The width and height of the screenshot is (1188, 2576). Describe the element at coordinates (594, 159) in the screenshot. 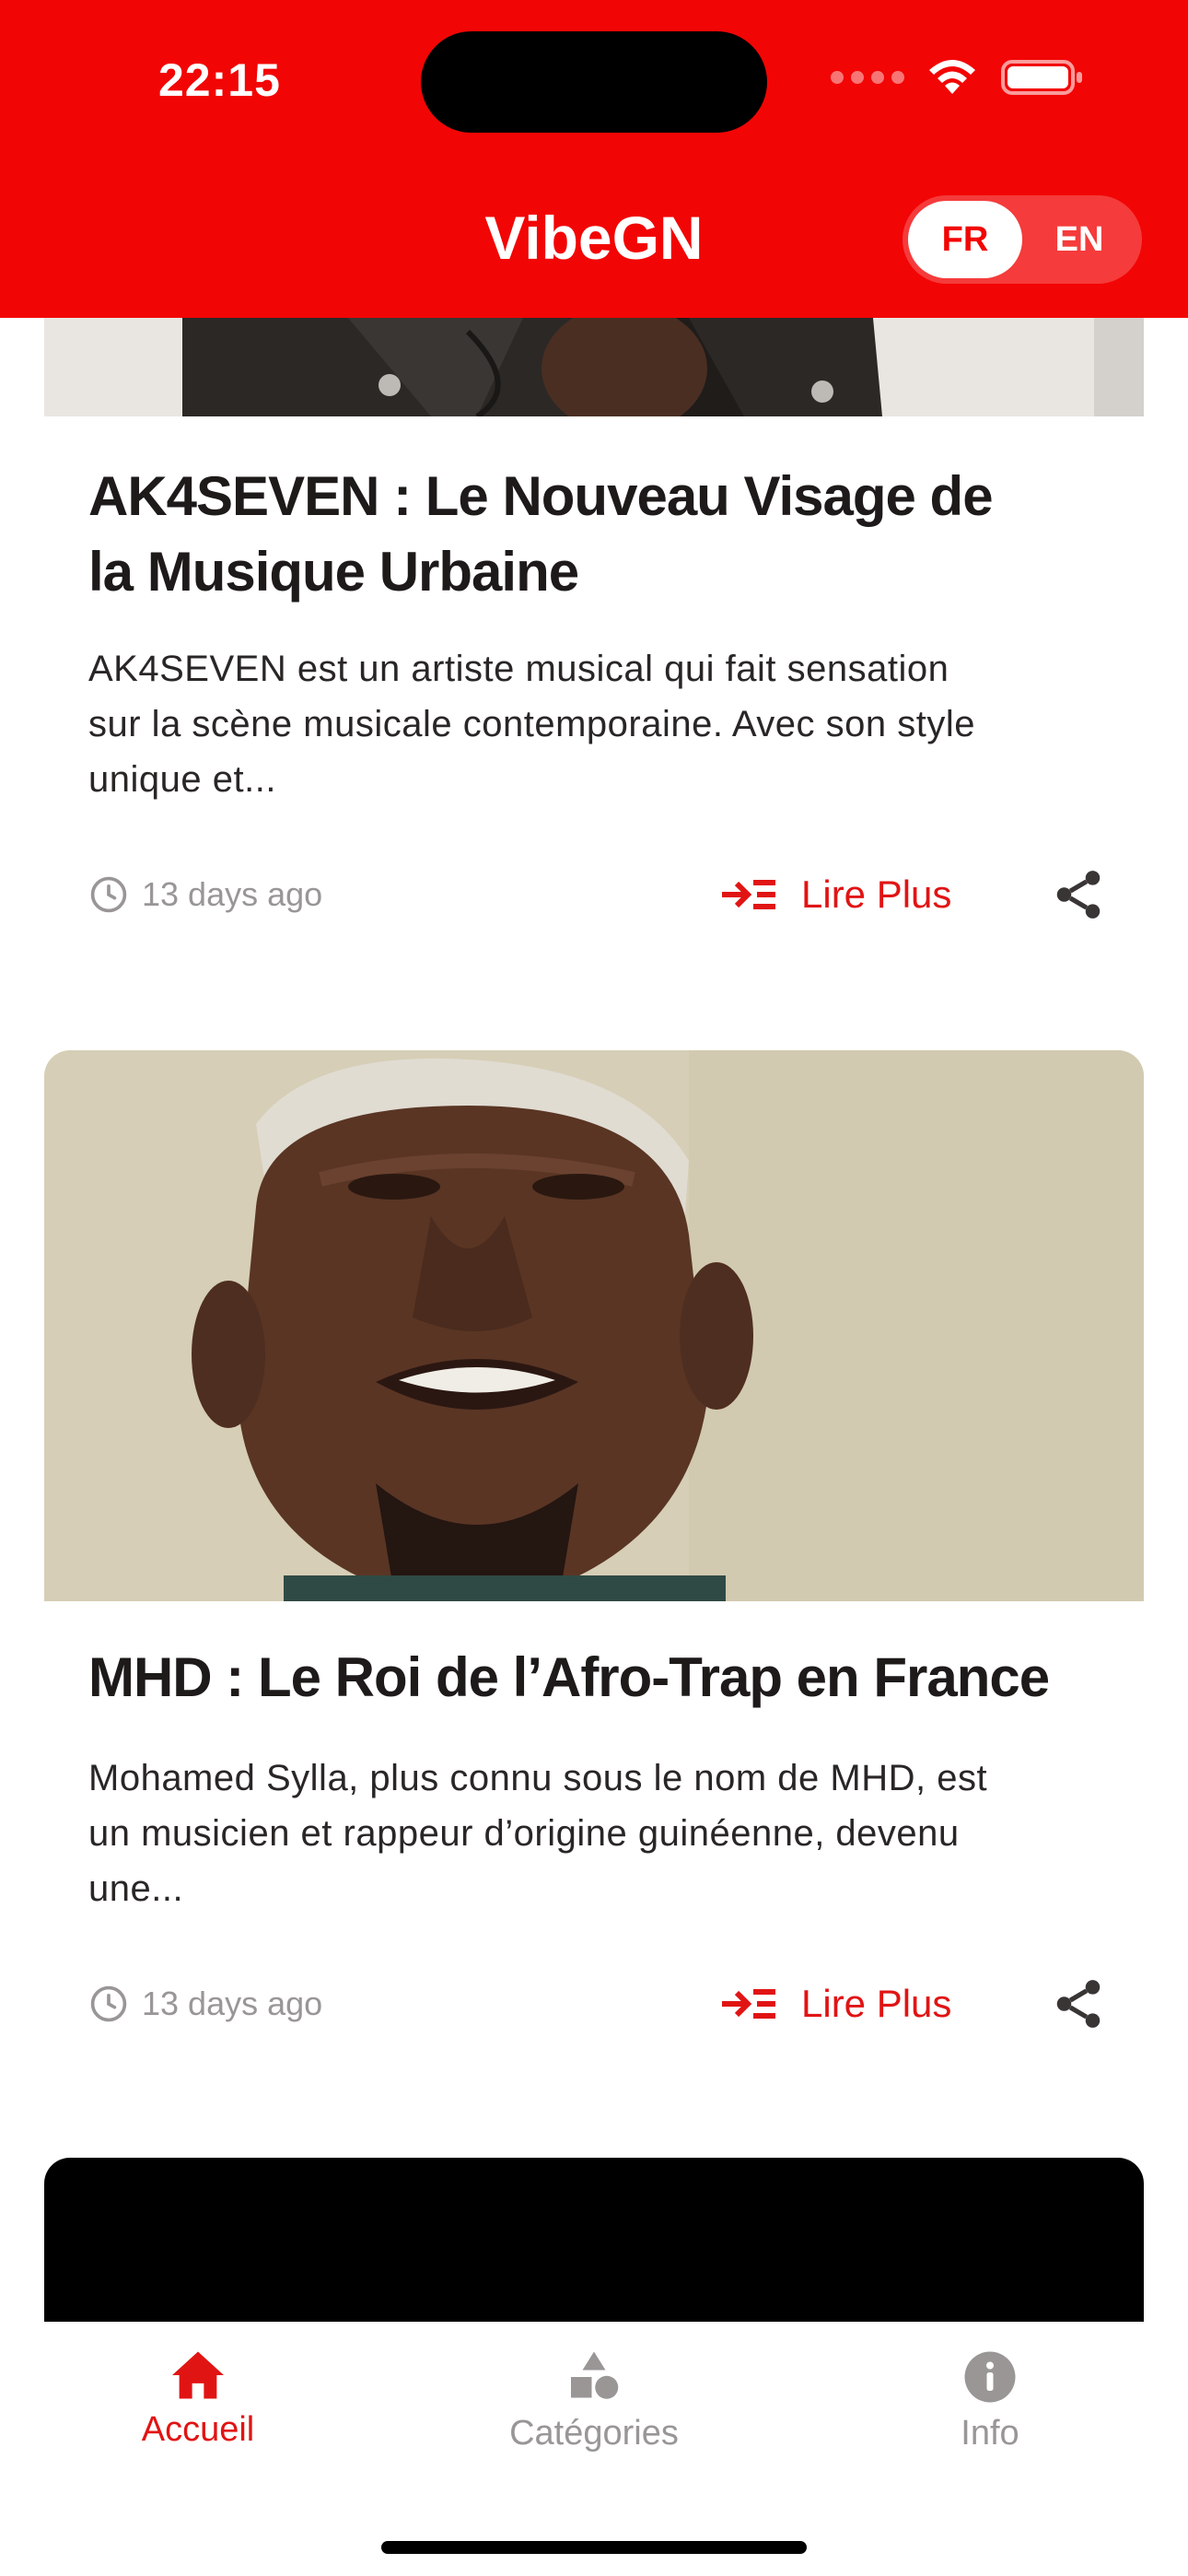

I see `app-header: 22:15 VibeGN FR EN` at that location.